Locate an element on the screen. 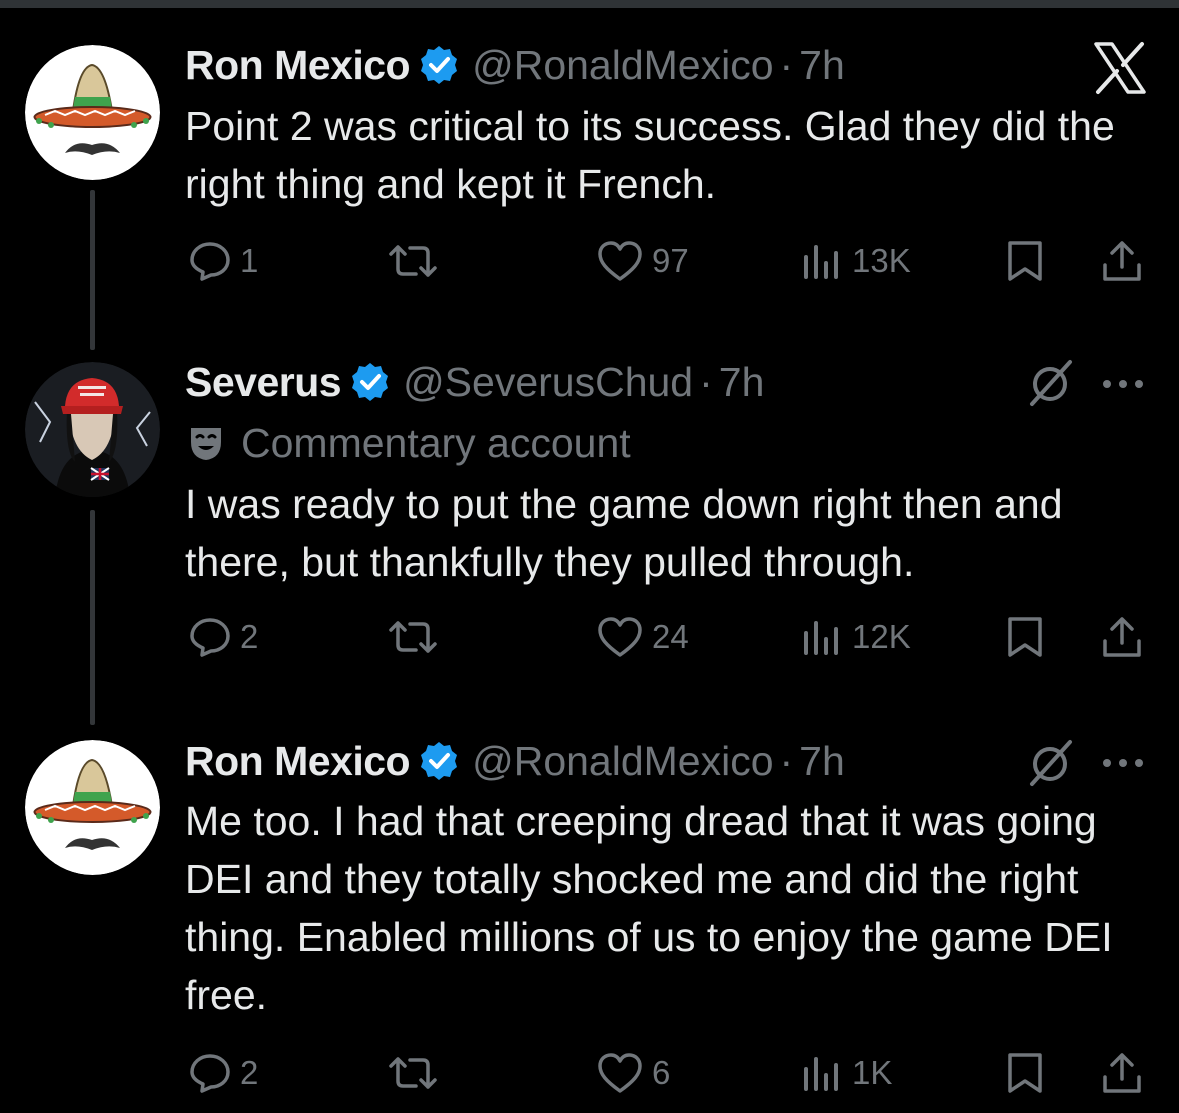  like-button: 6 is located at coordinates (633, 1073).